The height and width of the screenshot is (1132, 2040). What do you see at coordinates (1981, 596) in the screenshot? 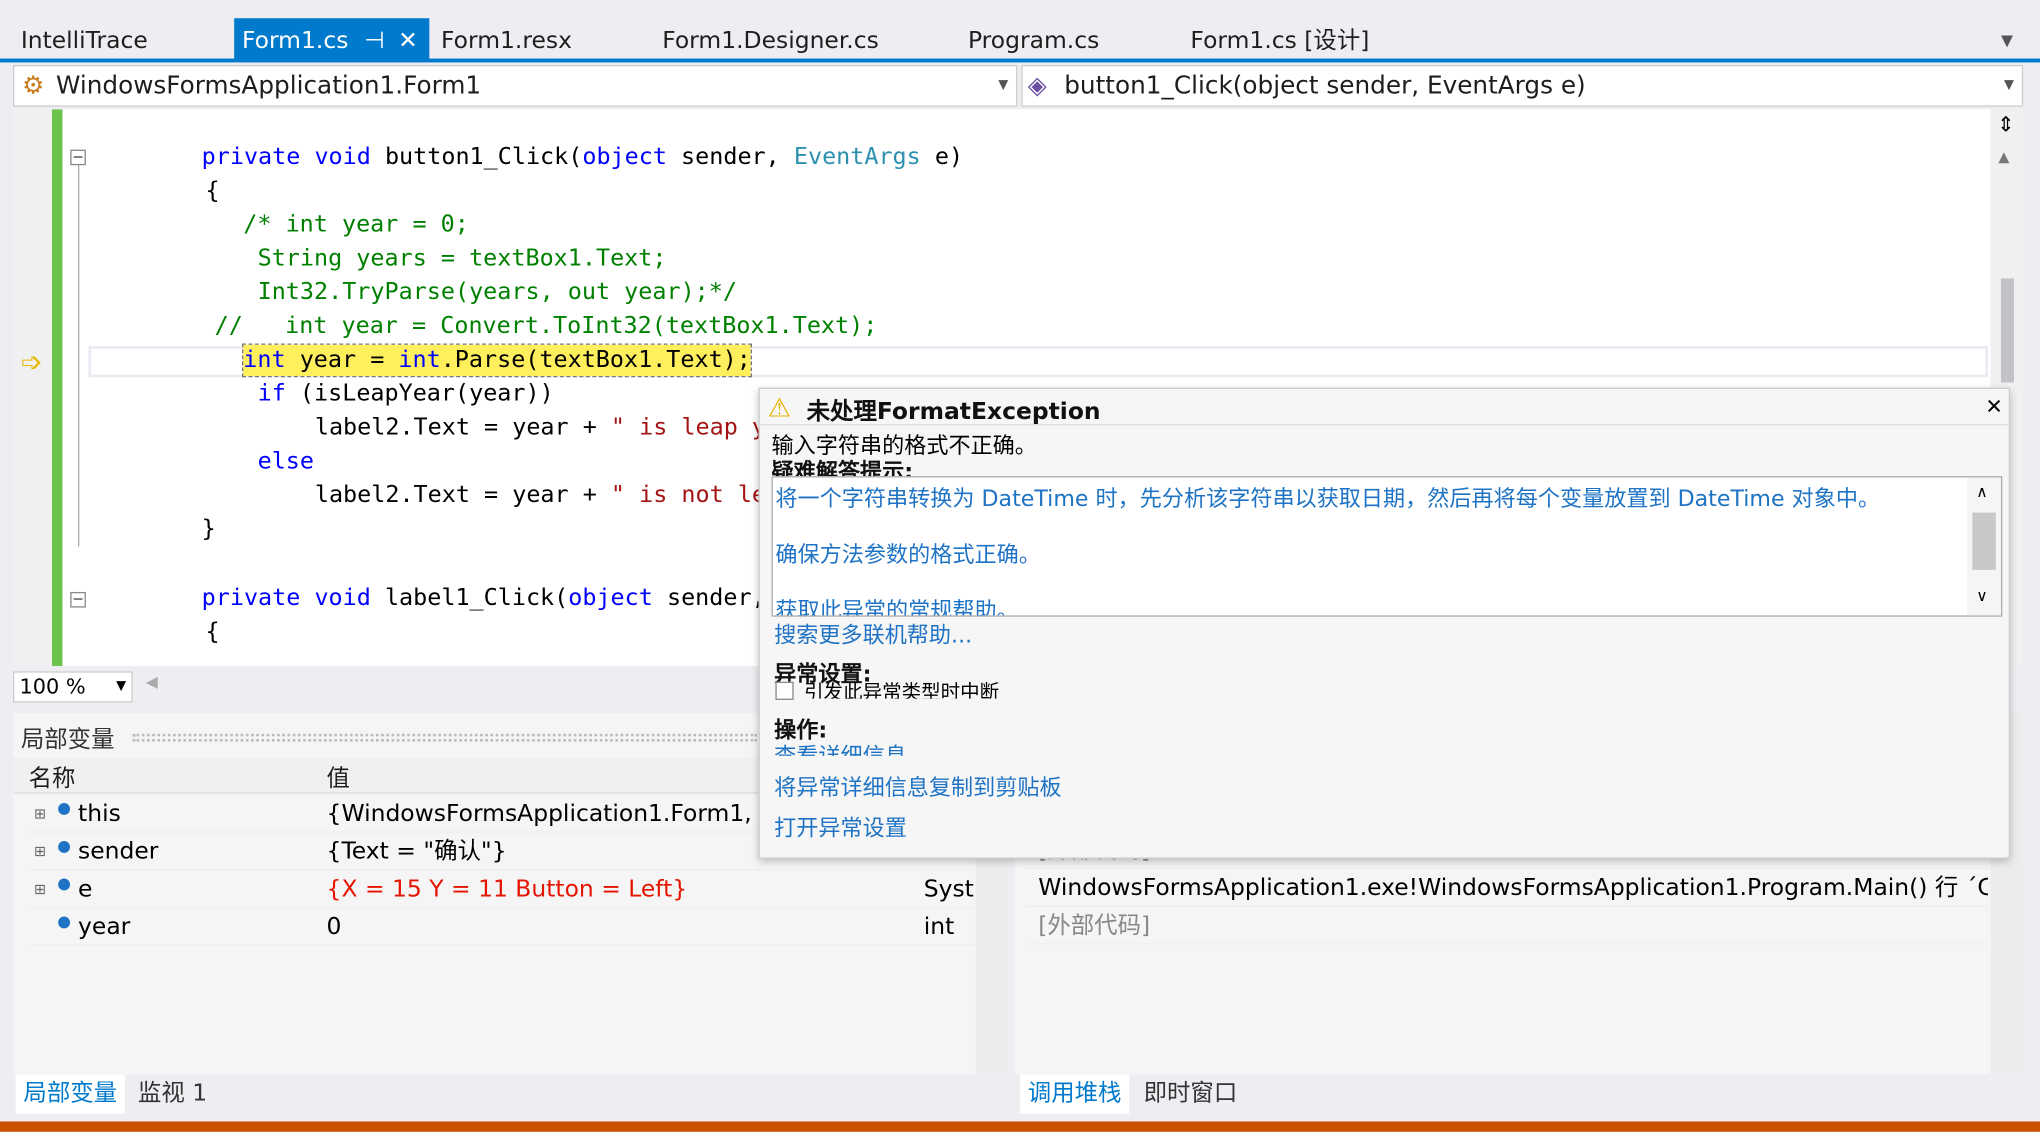
I see `scroll-down-icon: ∨` at bounding box center [1981, 596].